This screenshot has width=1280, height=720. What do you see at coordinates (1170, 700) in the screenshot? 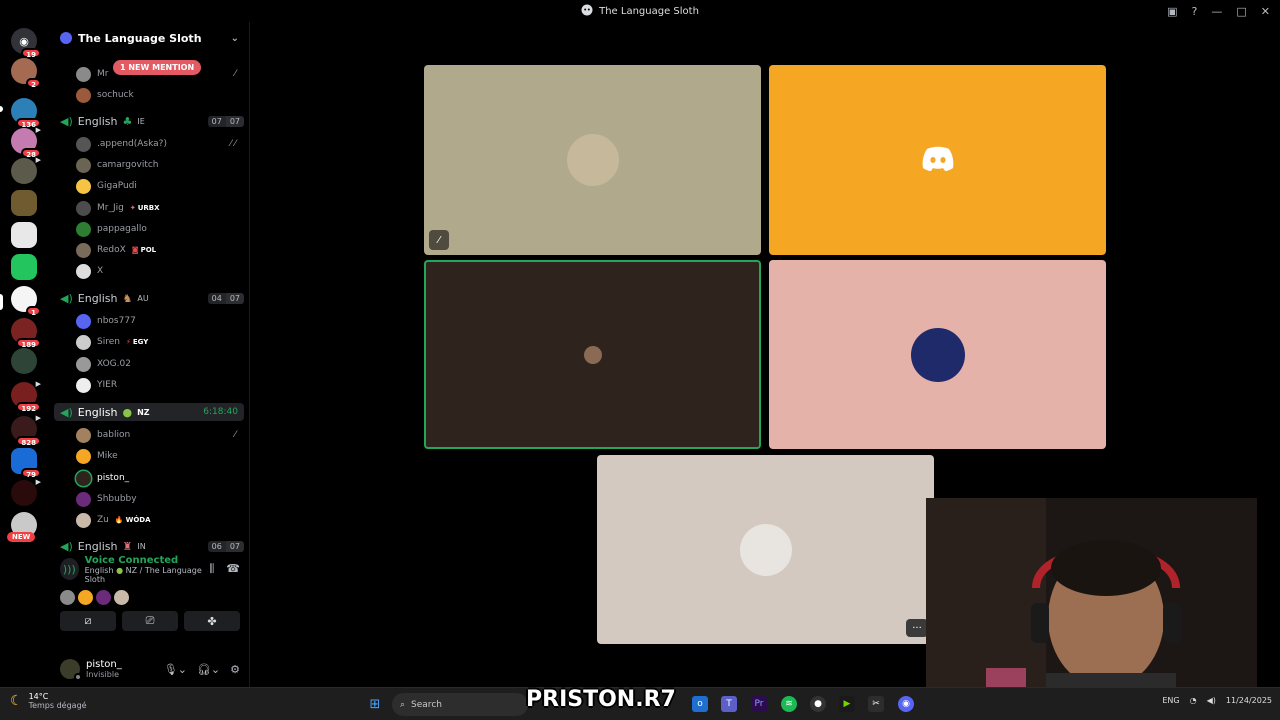
I see `lang-indicator: ENG` at bounding box center [1170, 700].